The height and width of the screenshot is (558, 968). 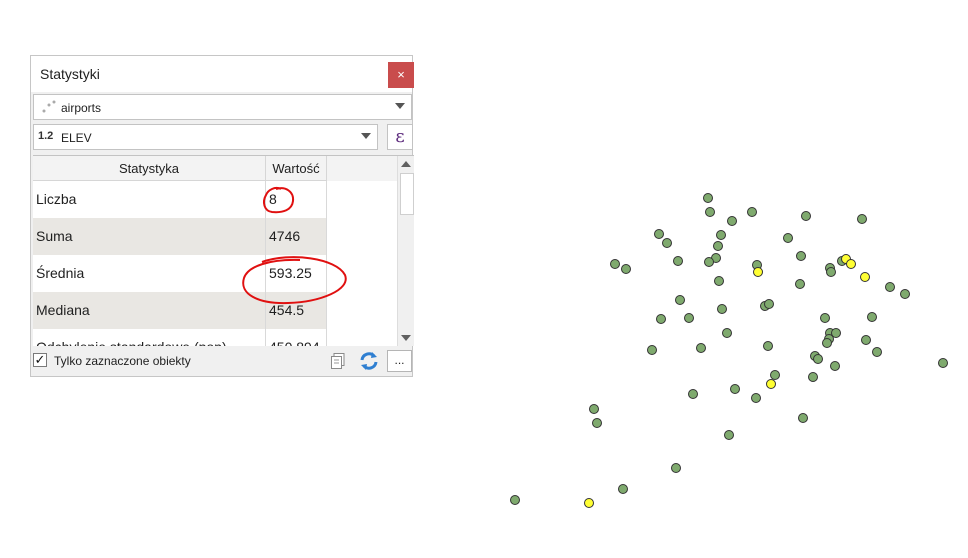 What do you see at coordinates (149, 168) in the screenshot?
I see `column-header-statistic: Statystyka` at bounding box center [149, 168].